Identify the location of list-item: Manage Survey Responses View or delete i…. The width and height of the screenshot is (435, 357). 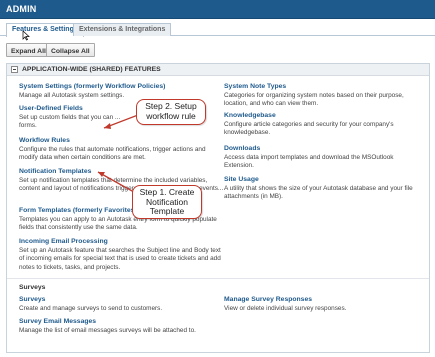
(324, 304).